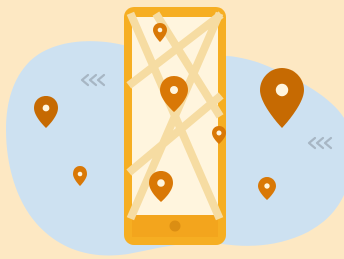  What do you see at coordinates (175, 226) in the screenshot?
I see `home-button` at bounding box center [175, 226].